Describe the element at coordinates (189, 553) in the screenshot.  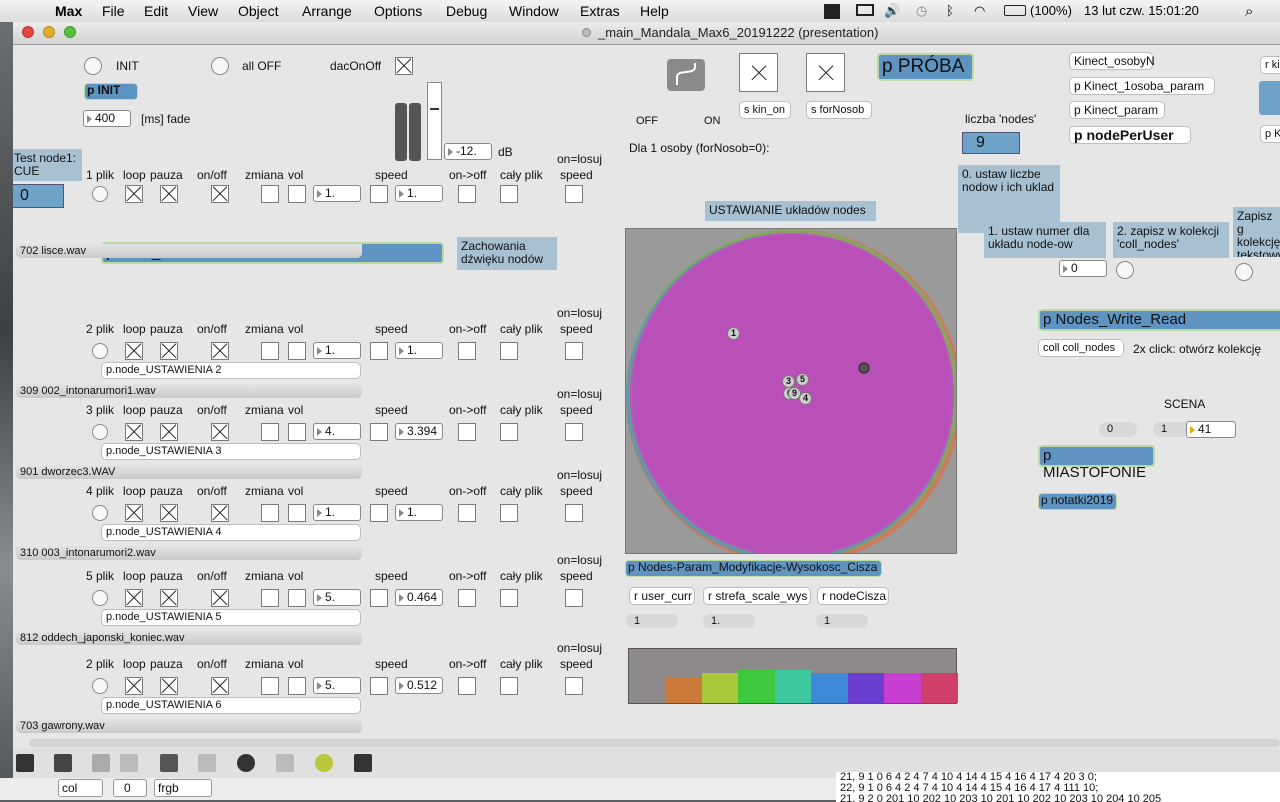
I see `node-filename: 310 003_intonarumori2.wav` at that location.